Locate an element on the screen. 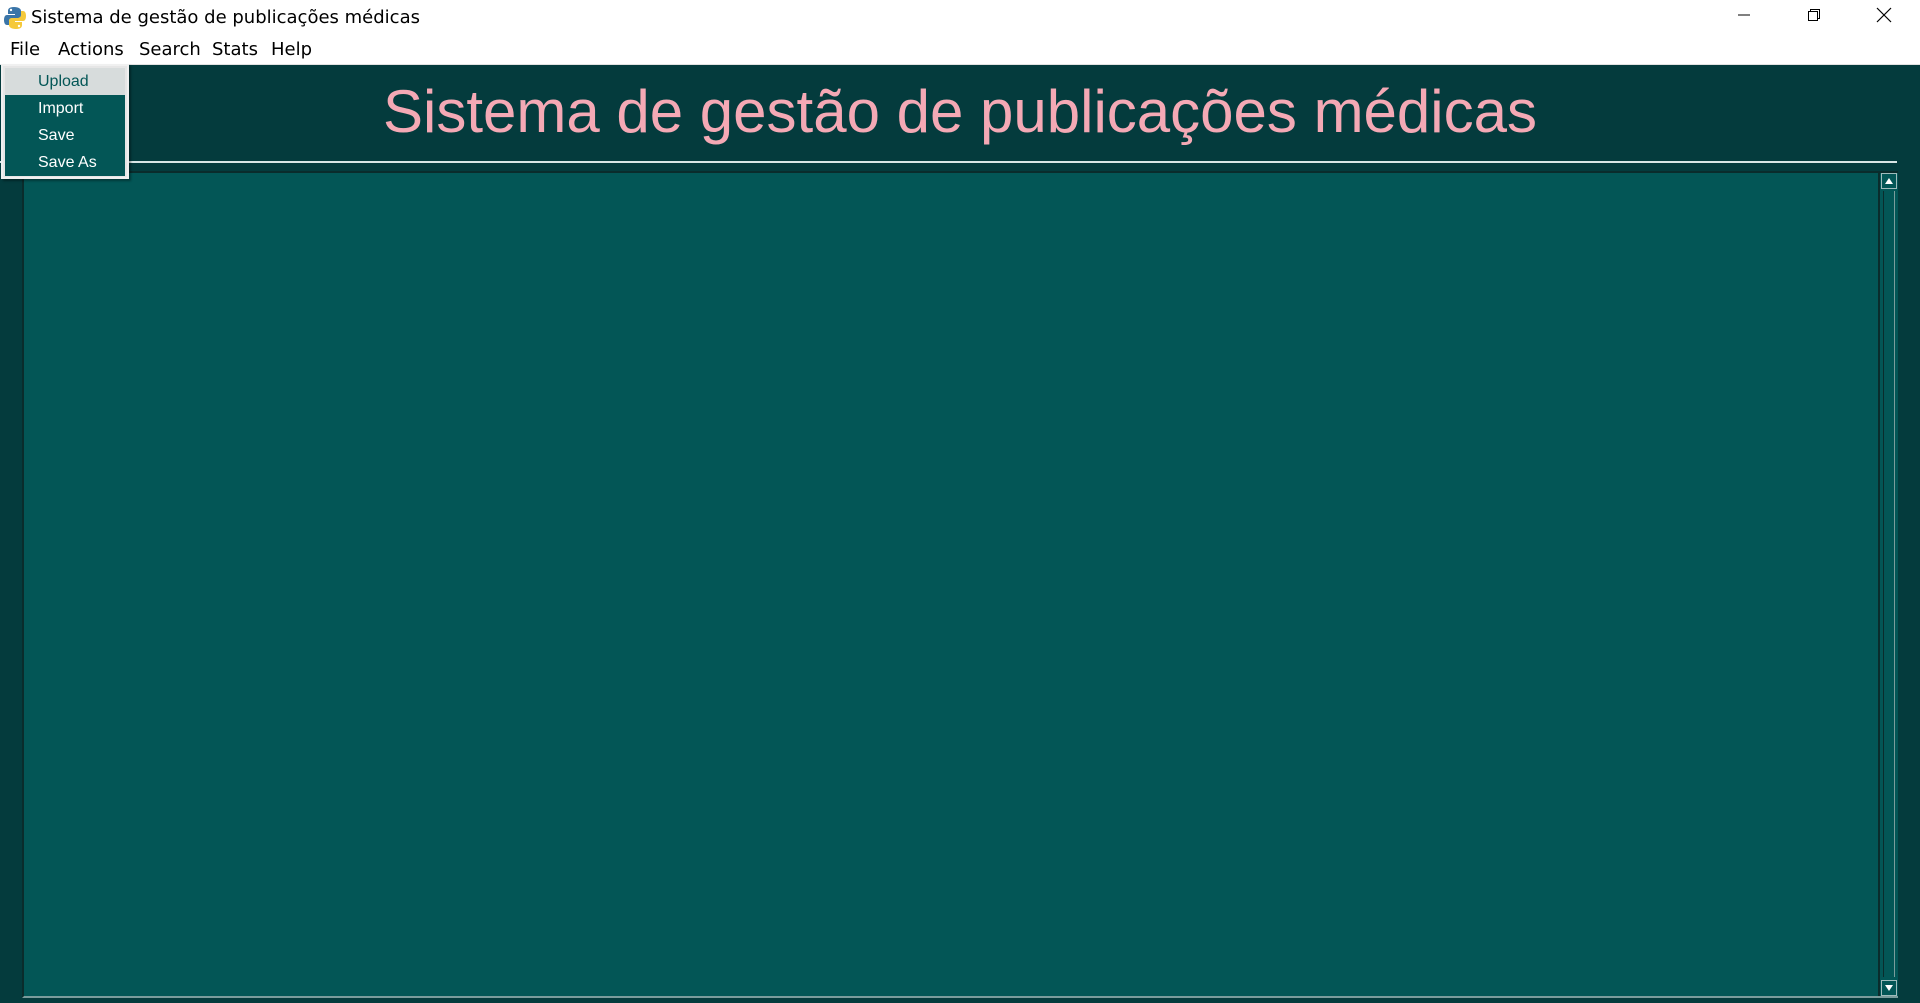  scroll-down-button is located at coordinates (1889, 988).